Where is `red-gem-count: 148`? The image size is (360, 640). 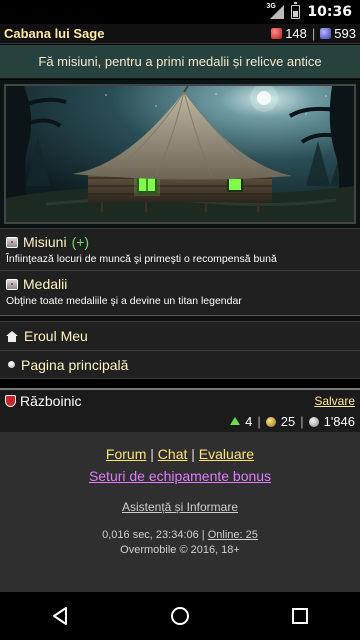
red-gem-count: 148 is located at coordinates (296, 33).